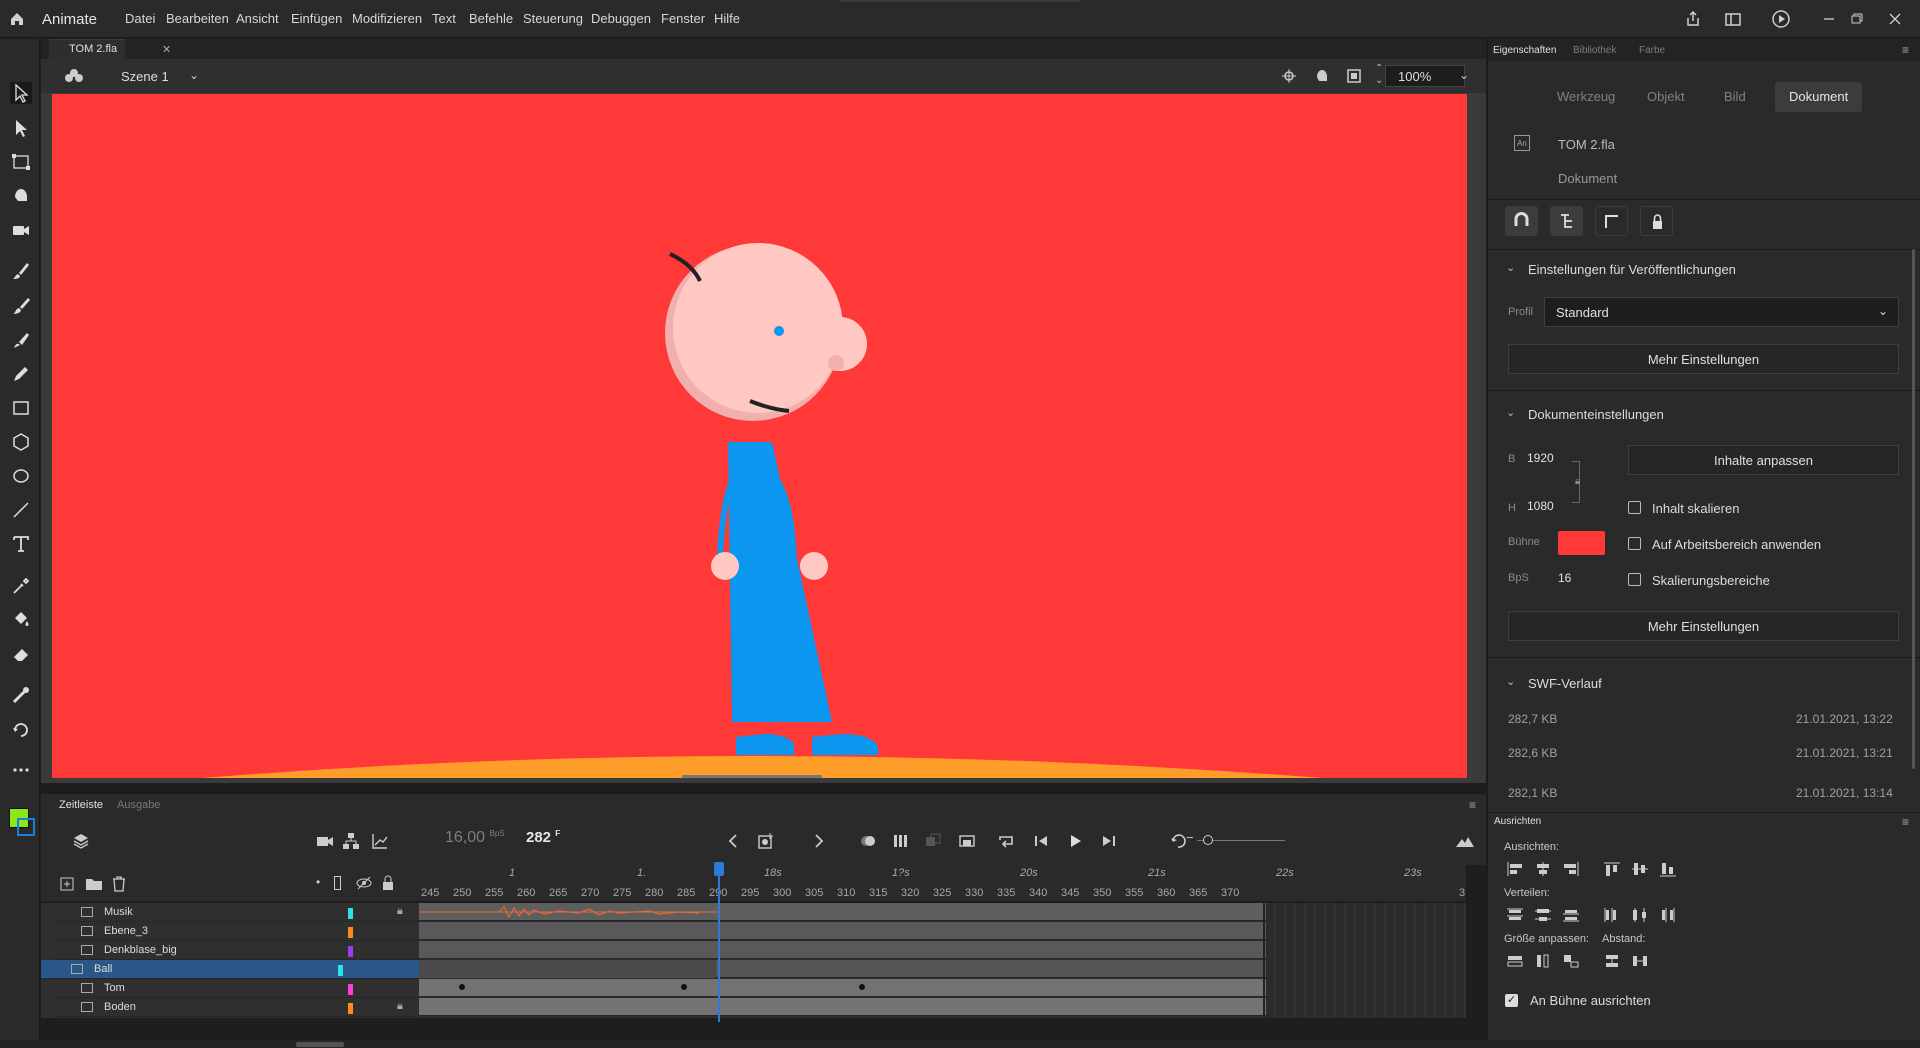  I want to click on align-top-icon, so click(1612, 869).